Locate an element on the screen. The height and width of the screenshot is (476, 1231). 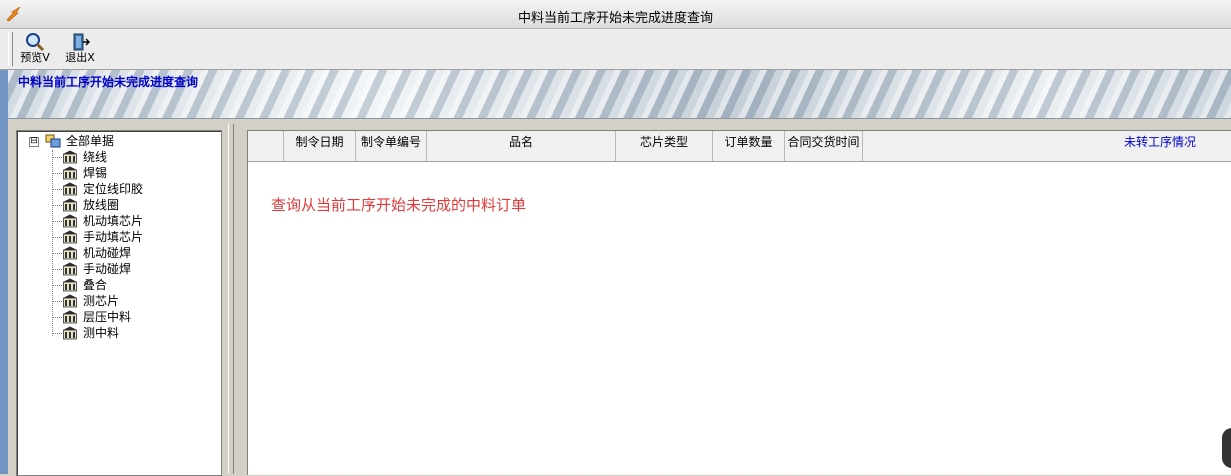
toolbar: 预览V 退出X is located at coordinates (615, 49).